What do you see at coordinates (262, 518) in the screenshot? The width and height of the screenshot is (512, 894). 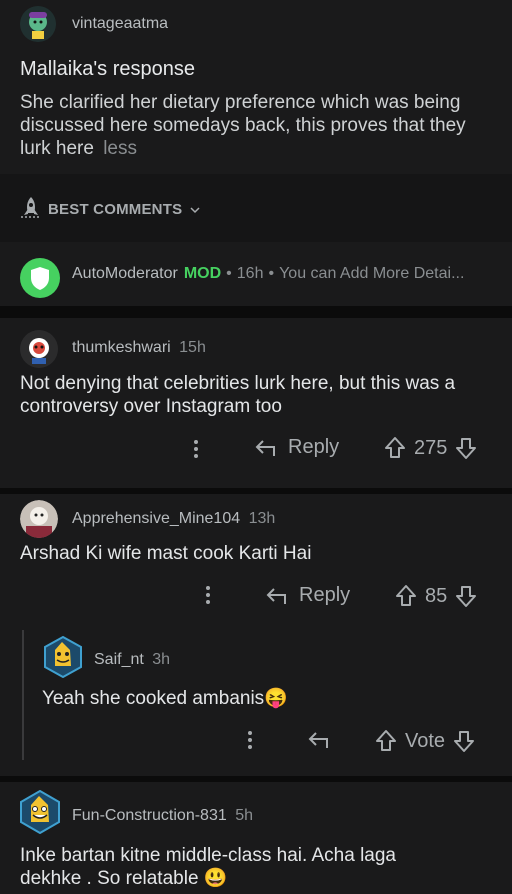 I see `comment-time: 13h` at bounding box center [262, 518].